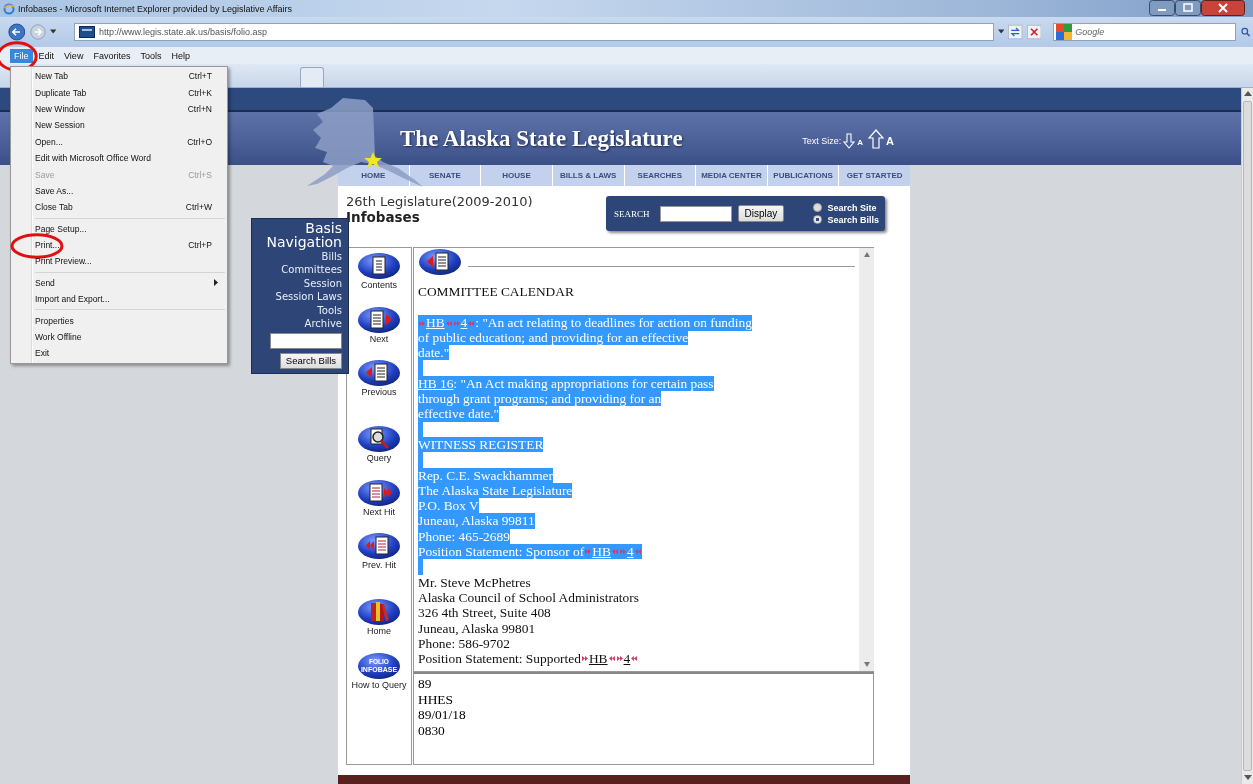 This screenshot has height=784, width=1253. What do you see at coordinates (119, 207) in the screenshot?
I see `menu-item: Close Tab Ctrl+W` at bounding box center [119, 207].